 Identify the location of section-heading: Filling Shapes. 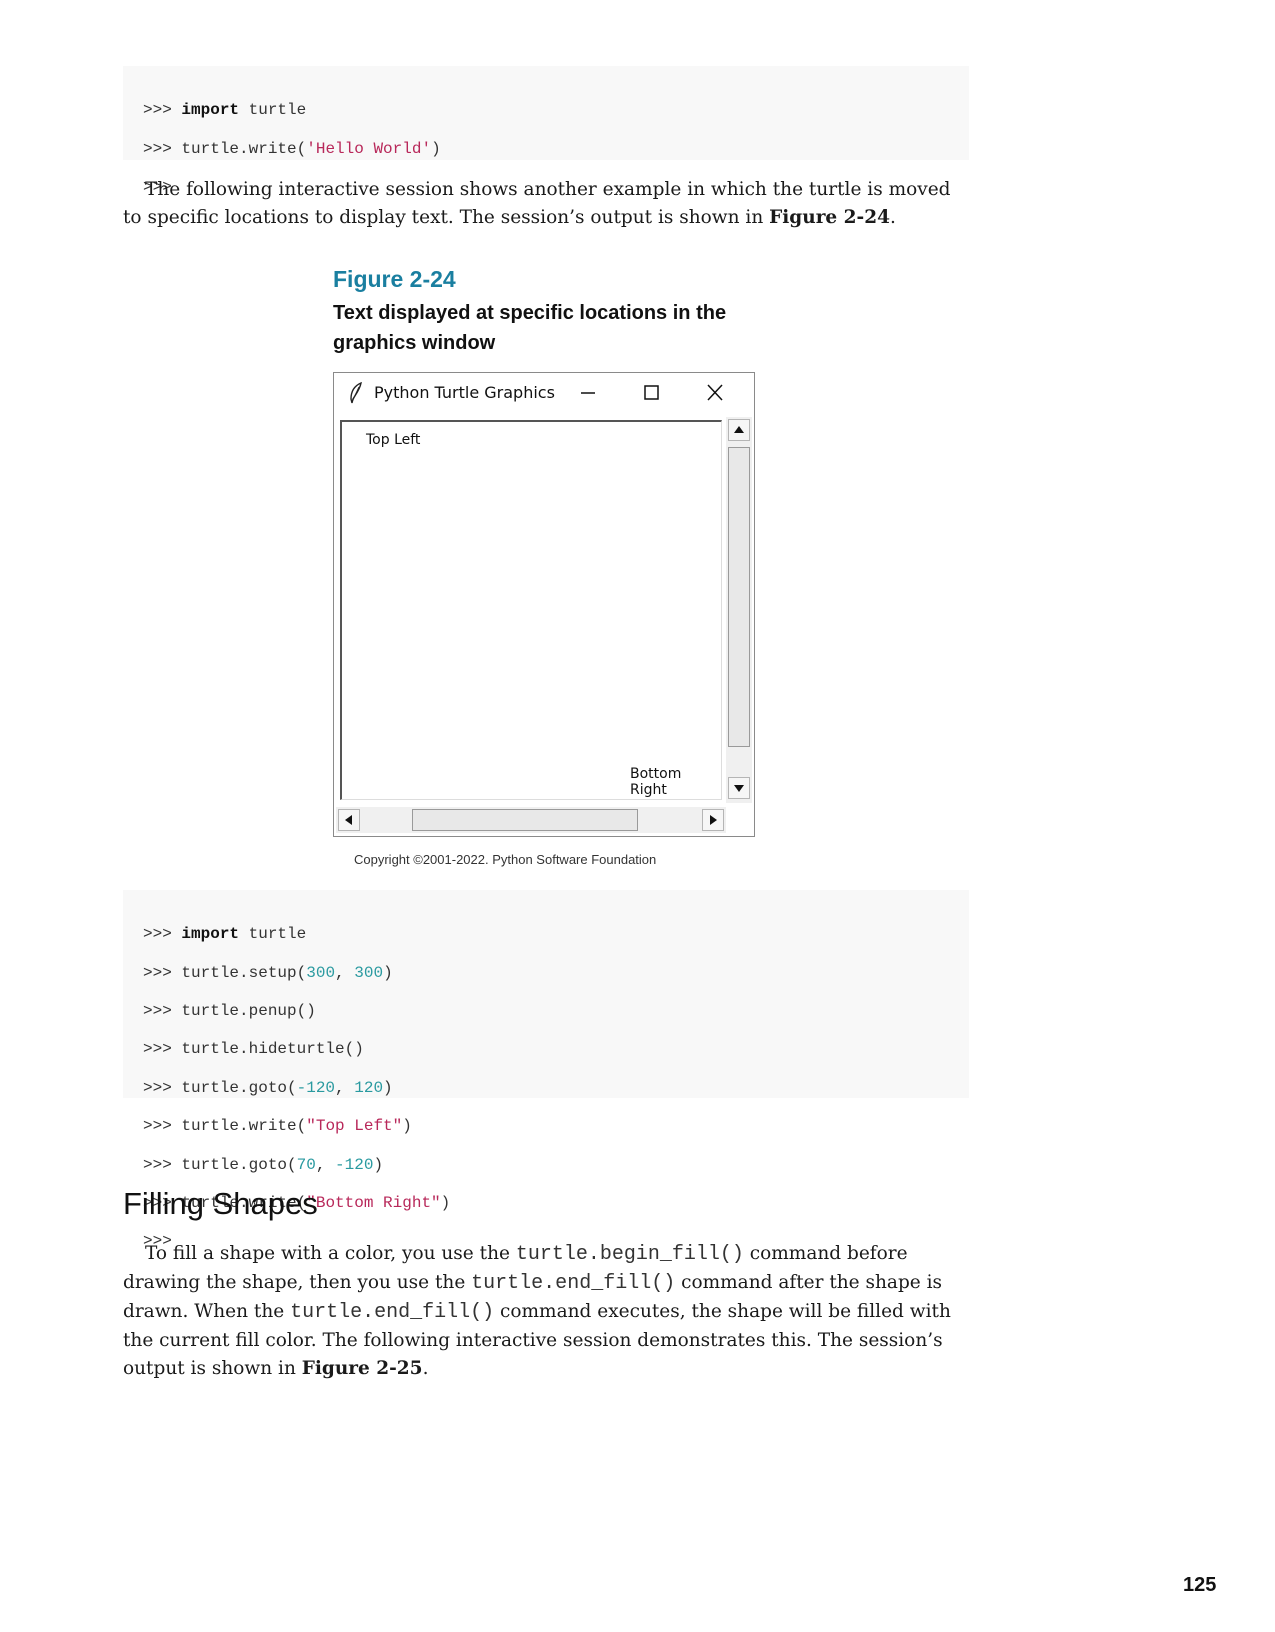
(220, 1203).